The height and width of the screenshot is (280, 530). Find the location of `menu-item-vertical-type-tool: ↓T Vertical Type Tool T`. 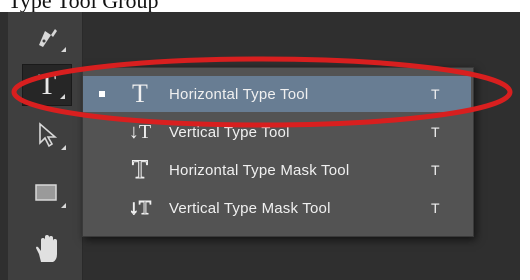

menu-item-vertical-type-tool: ↓T Vertical Type Tool T is located at coordinates (277, 132).